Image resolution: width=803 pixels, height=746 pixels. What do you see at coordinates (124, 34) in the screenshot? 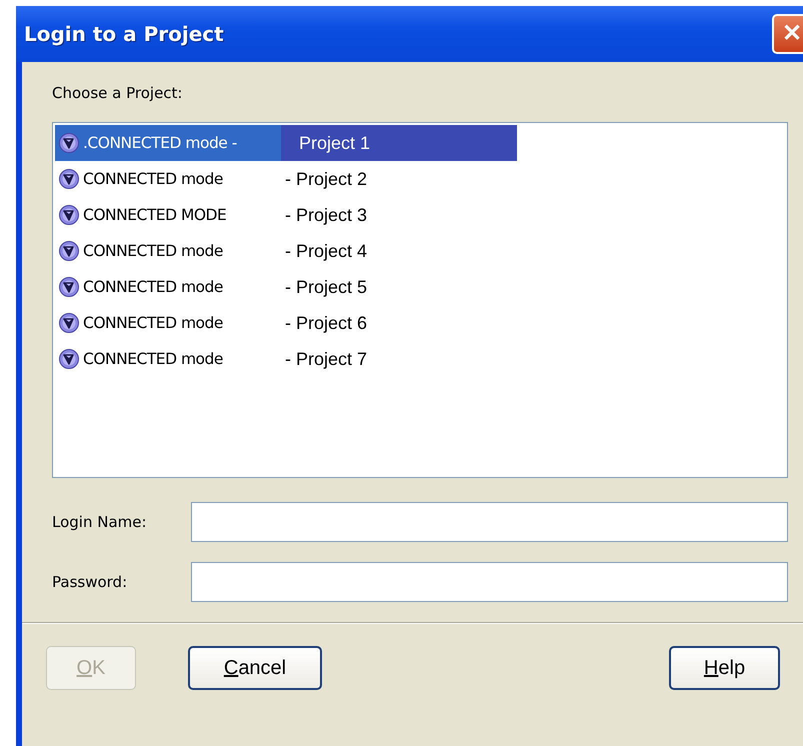
I see `window-title: Login to a Project` at bounding box center [124, 34].